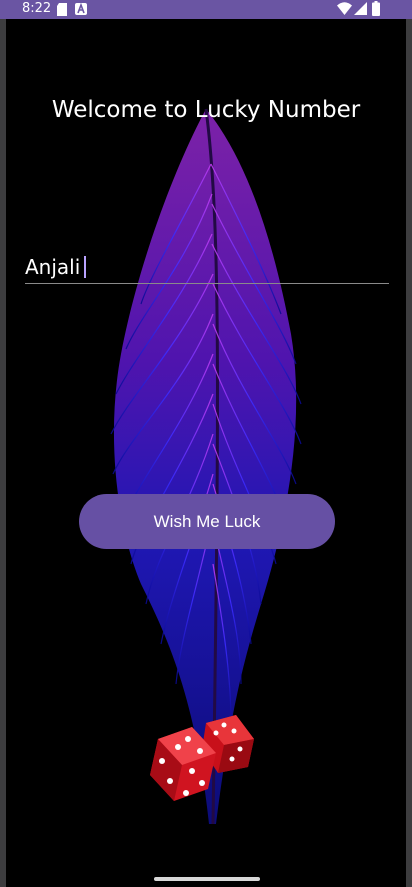 The height and width of the screenshot is (887, 412). What do you see at coordinates (62, 11) in the screenshot?
I see `sd-card-icon` at bounding box center [62, 11].